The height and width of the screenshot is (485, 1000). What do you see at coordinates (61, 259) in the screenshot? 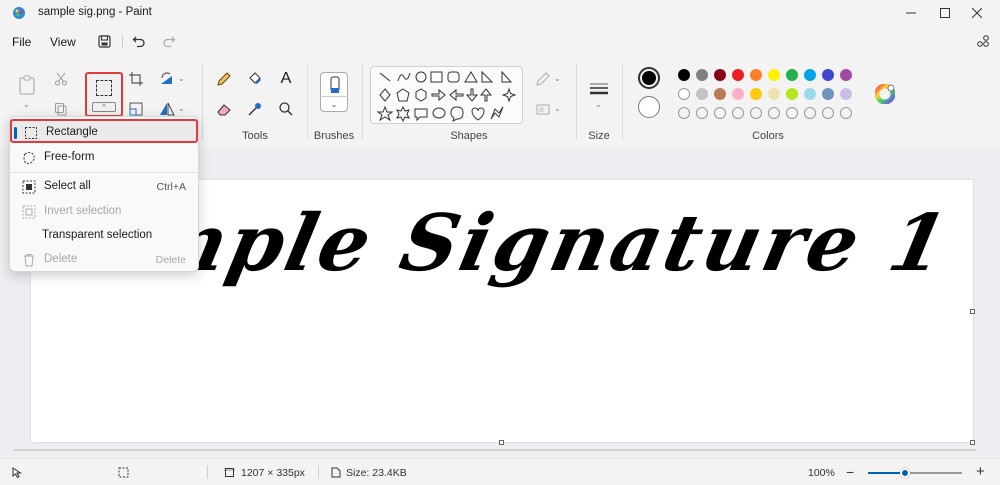
I see `menu-item-label: Delete` at bounding box center [61, 259].